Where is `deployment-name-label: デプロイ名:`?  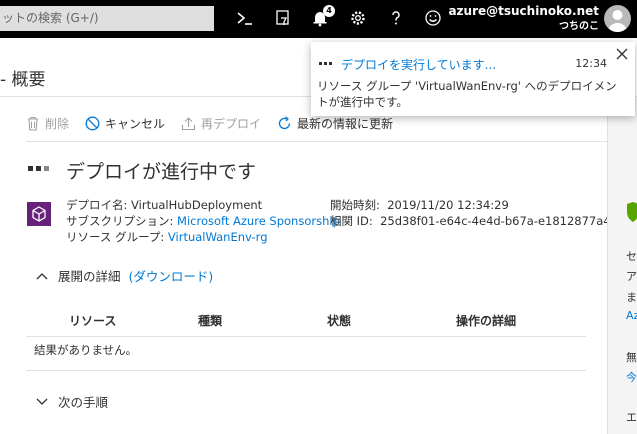
deployment-name-label: デプロイ名: is located at coordinates (97, 205).